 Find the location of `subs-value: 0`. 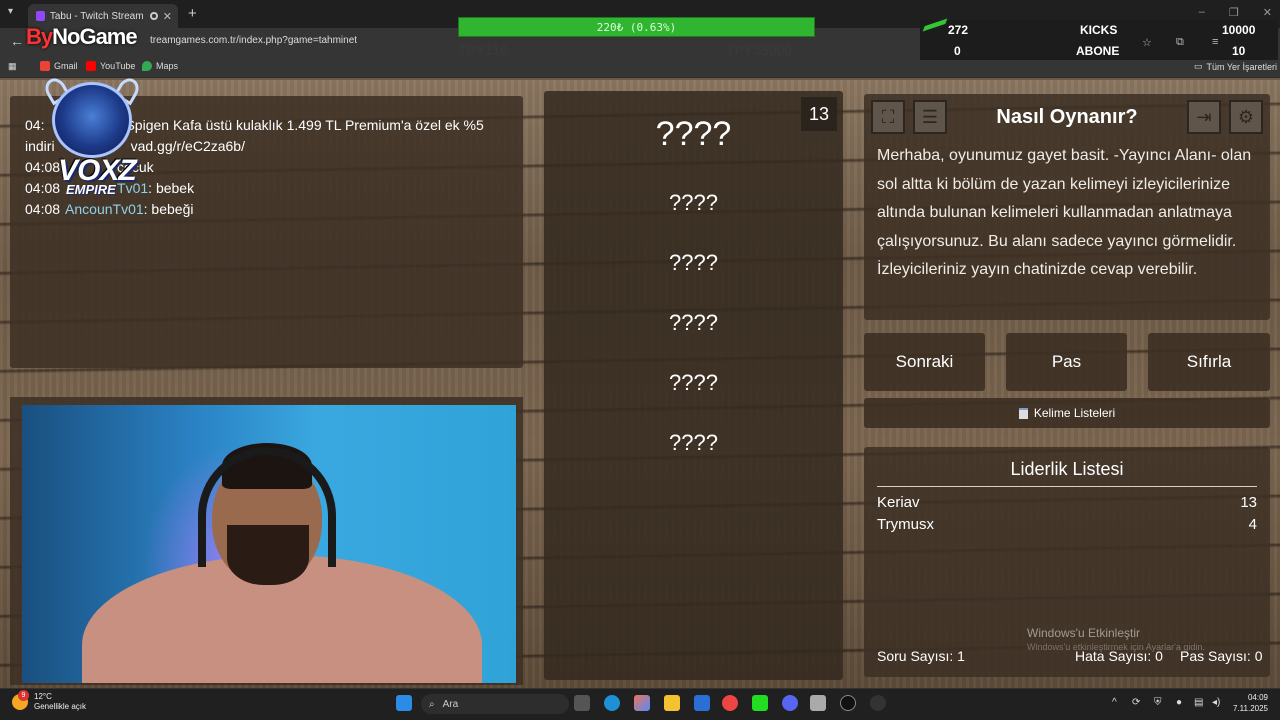

subs-value: 0 is located at coordinates (957, 51).